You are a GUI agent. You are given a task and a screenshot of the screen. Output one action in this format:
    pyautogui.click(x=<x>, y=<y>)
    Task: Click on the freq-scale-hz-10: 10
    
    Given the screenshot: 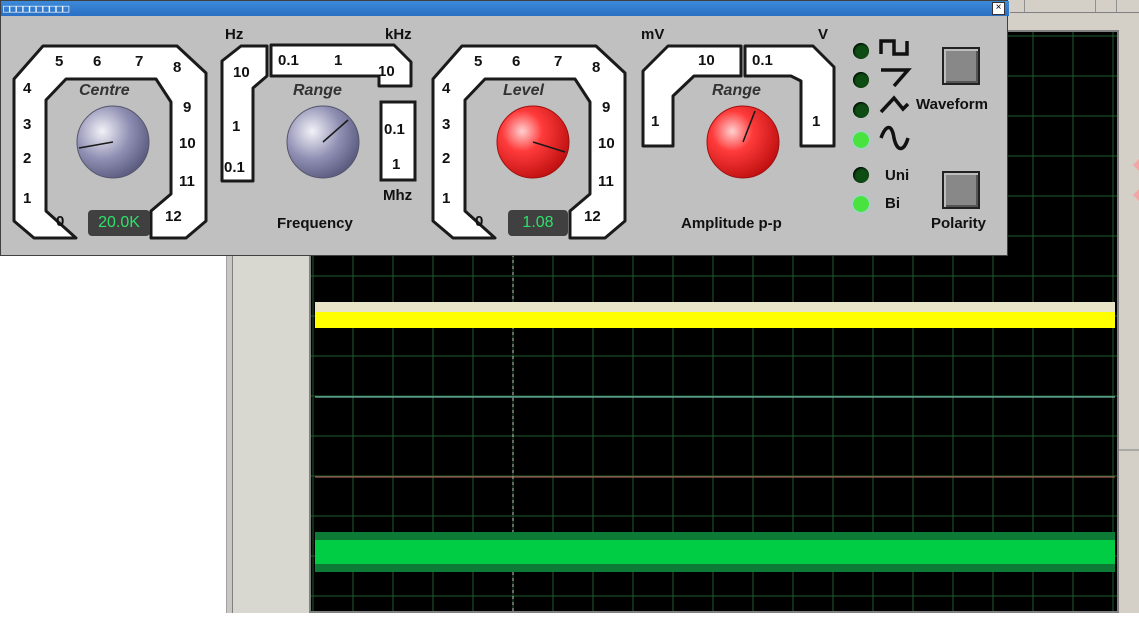 What is the action you would take?
    pyautogui.click(x=241, y=72)
    